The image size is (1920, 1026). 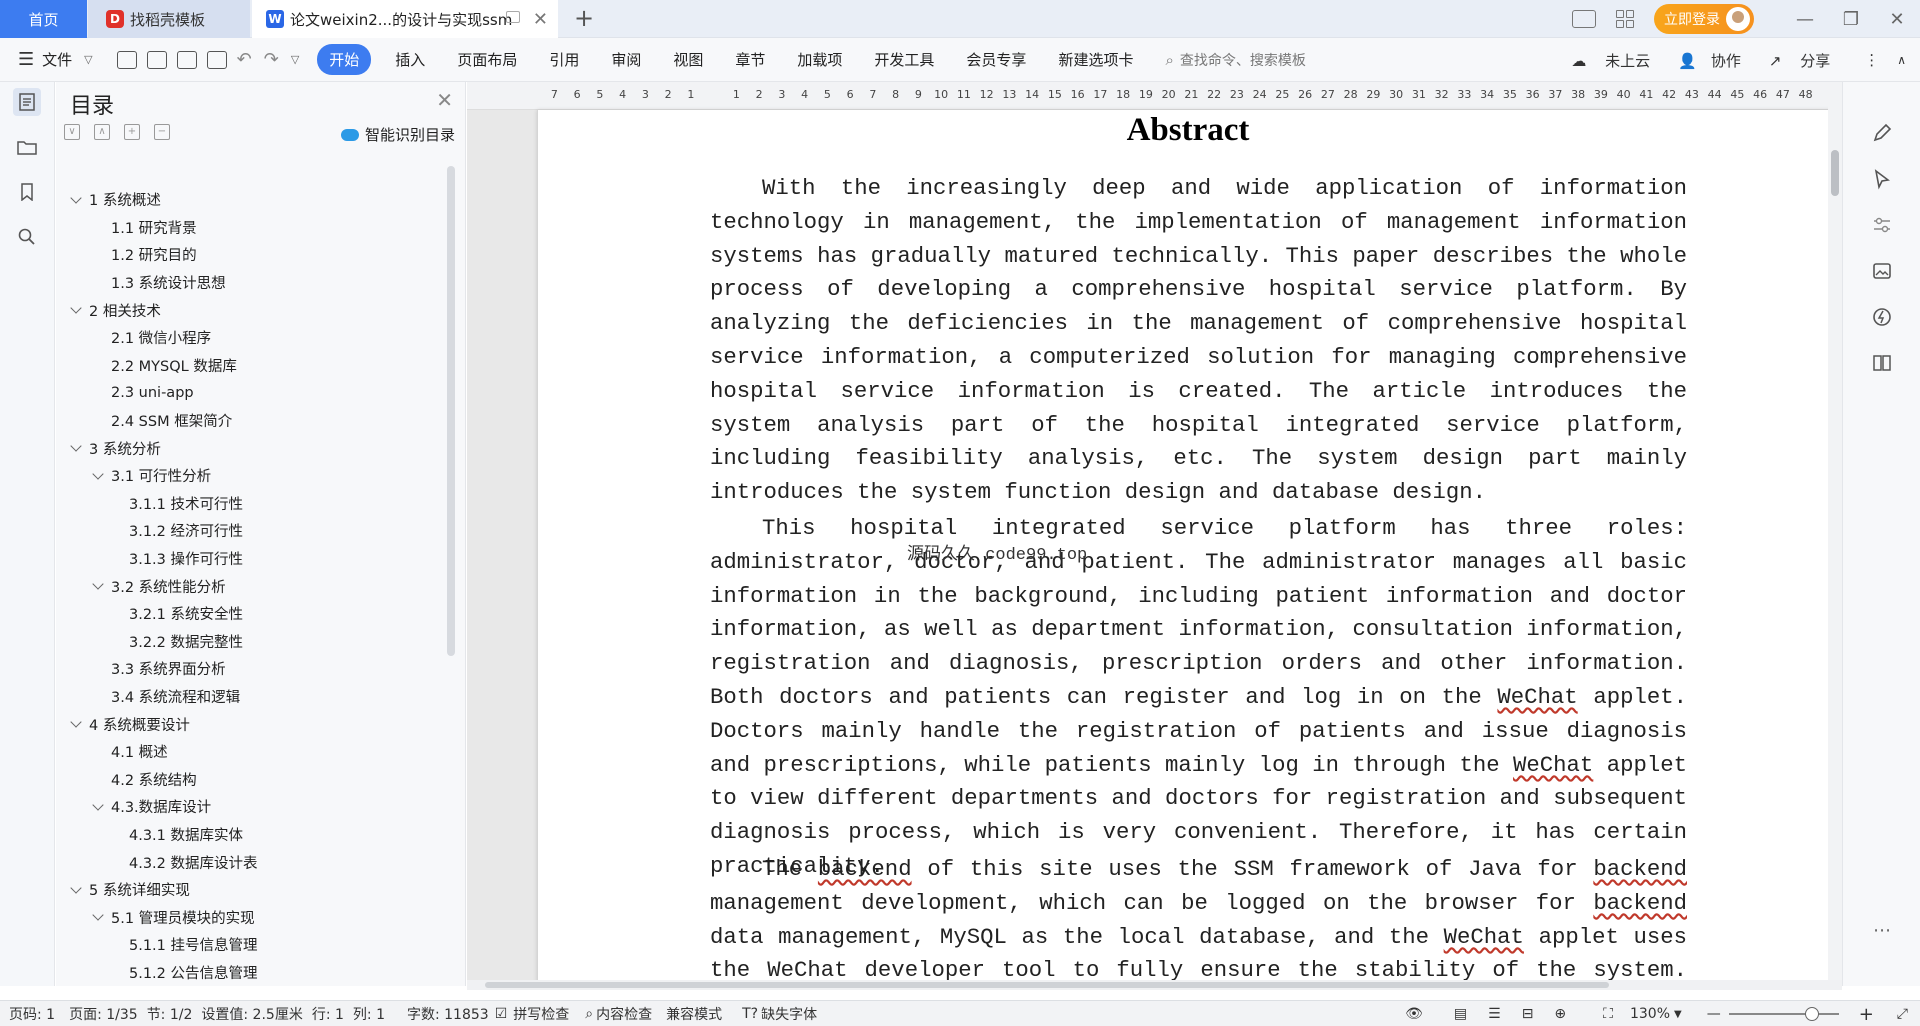 I want to click on toc-item: 3.1.3 操作可行性, so click(x=251, y=559).